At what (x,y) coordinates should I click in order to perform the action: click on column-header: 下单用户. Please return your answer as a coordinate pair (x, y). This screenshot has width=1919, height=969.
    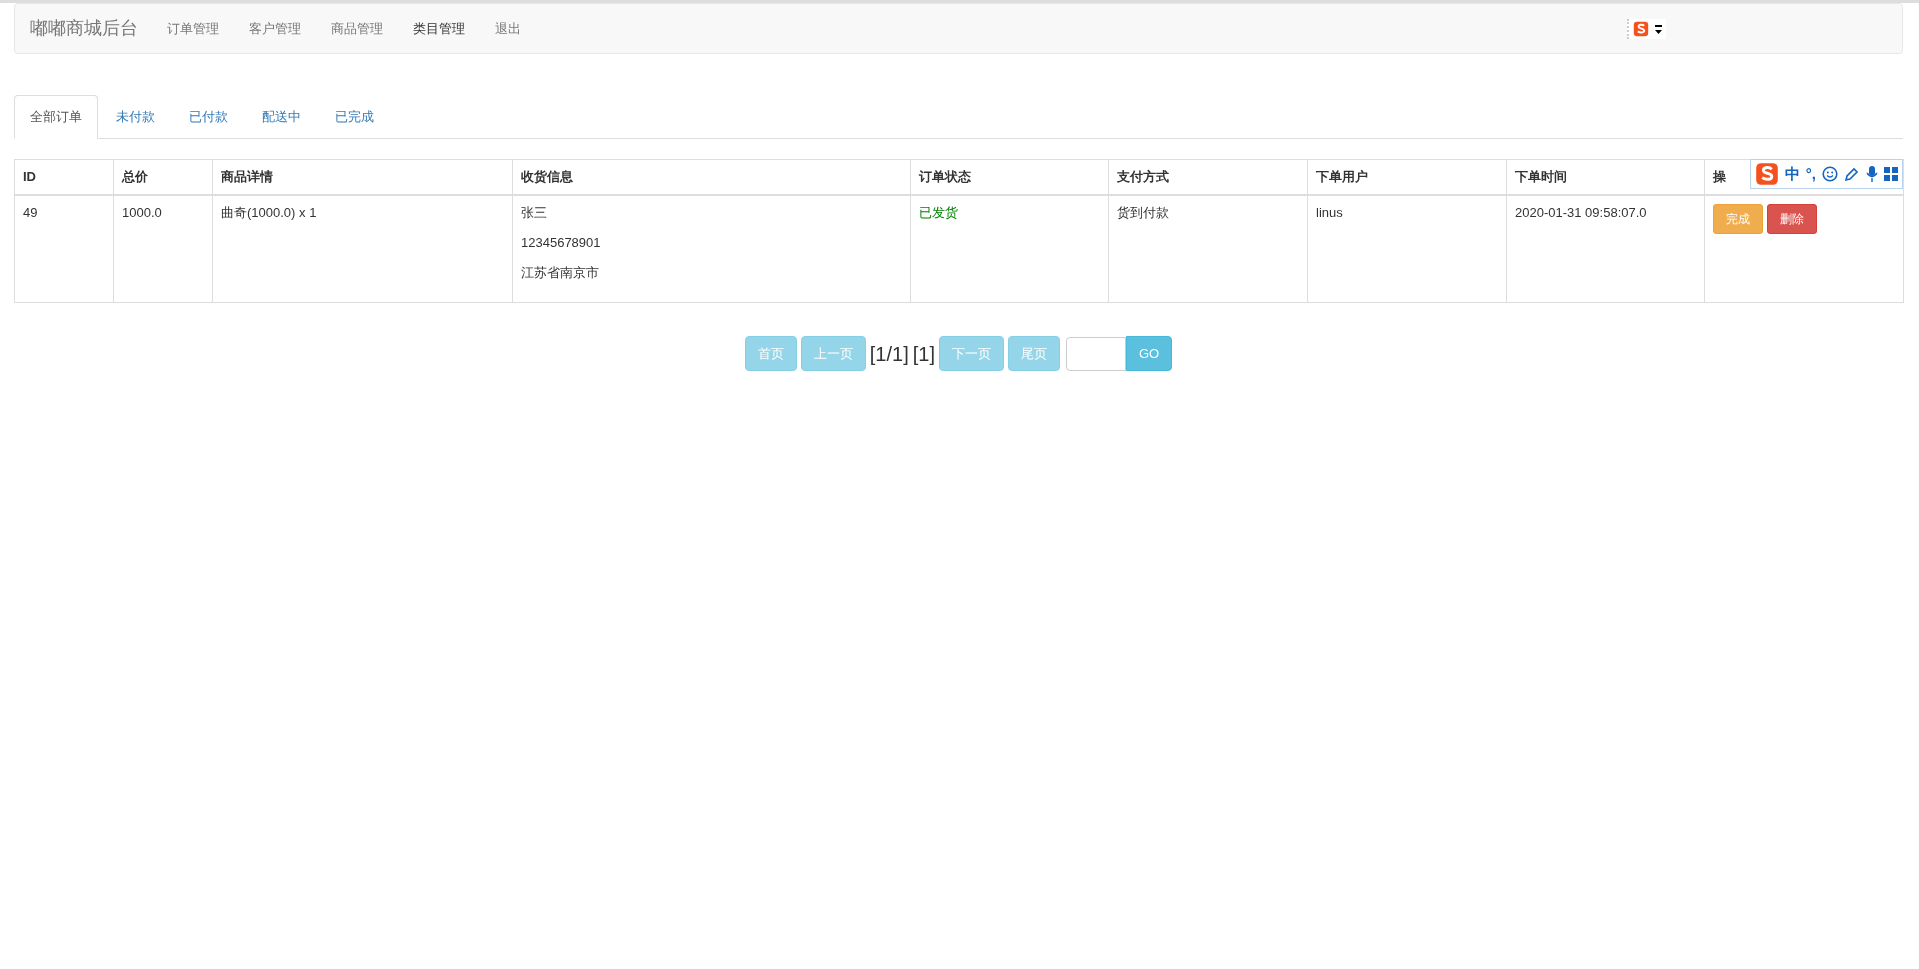
    Looking at the image, I should click on (1342, 176).